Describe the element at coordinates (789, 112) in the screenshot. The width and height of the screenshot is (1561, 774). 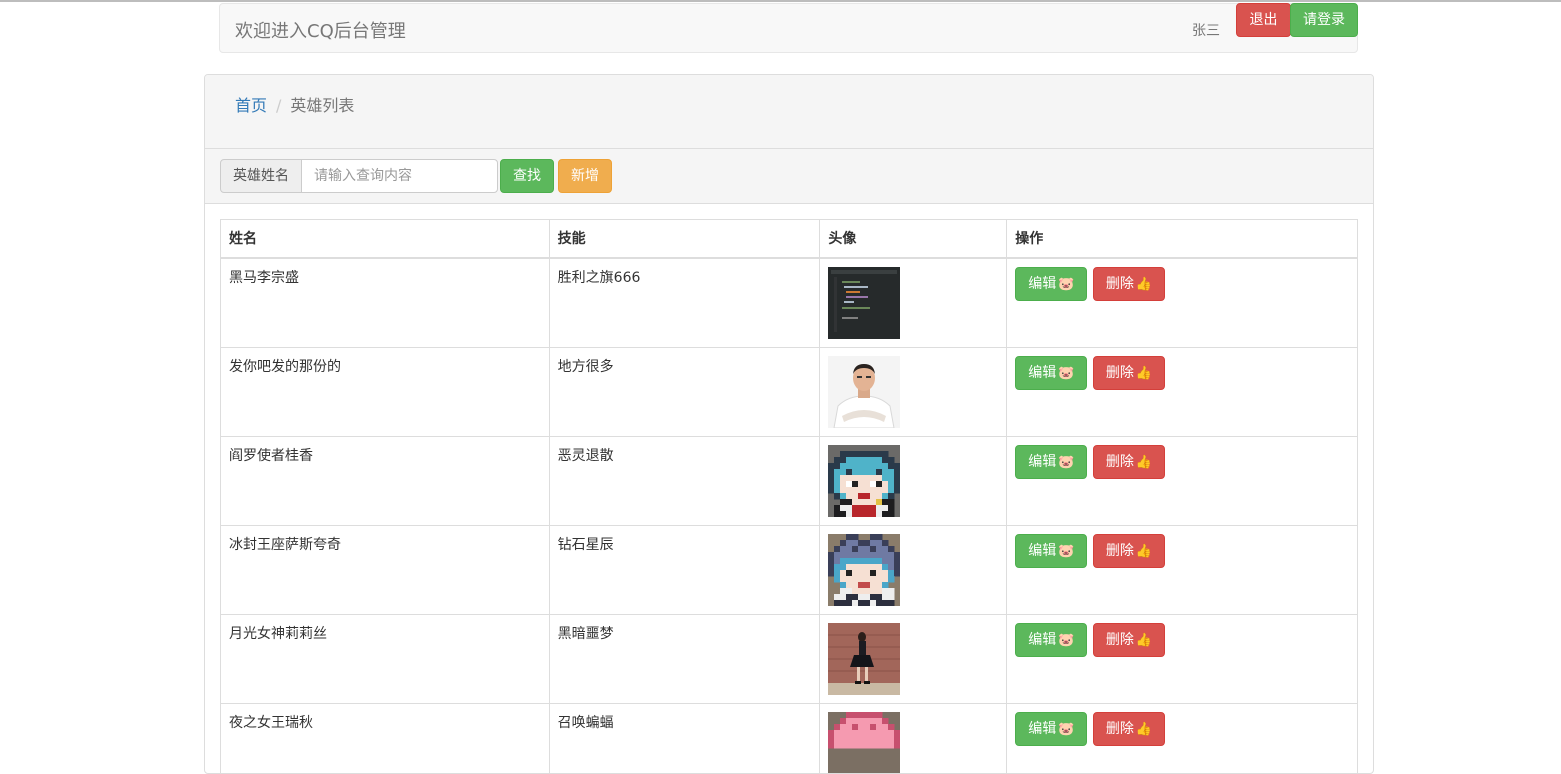
I see `panel-heading: 首页/英雄列表` at that location.